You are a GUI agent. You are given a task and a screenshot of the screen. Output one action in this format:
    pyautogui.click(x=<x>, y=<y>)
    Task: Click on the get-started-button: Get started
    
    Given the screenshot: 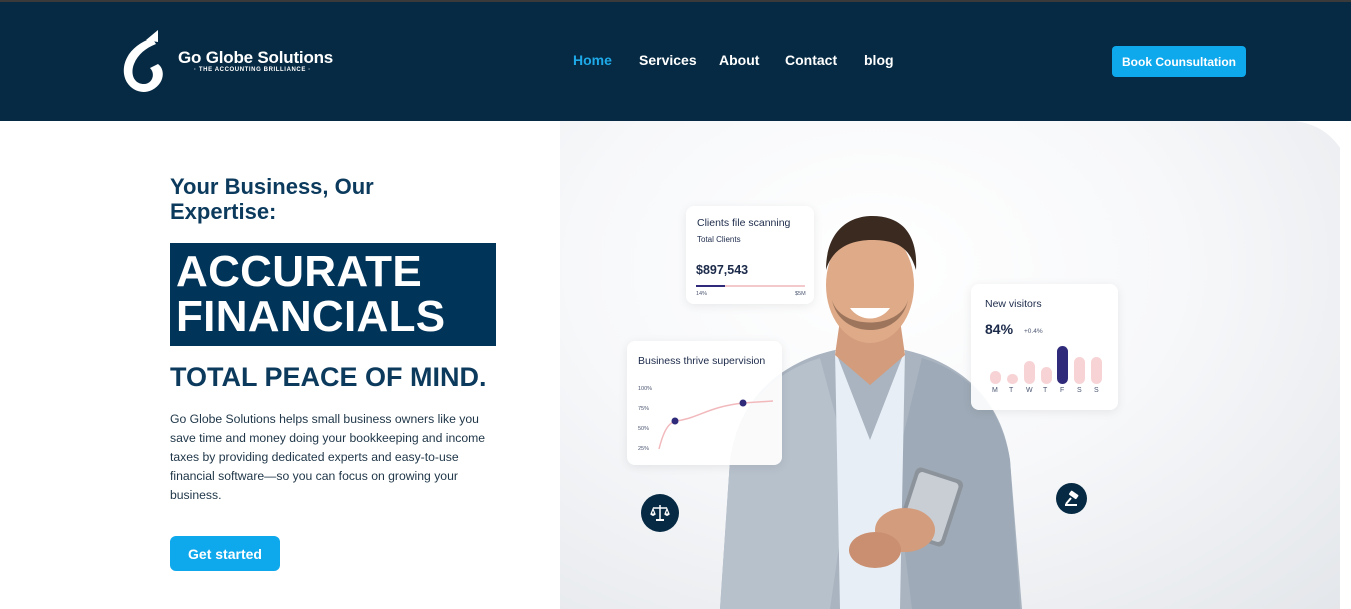 What is the action you would take?
    pyautogui.click(x=225, y=553)
    